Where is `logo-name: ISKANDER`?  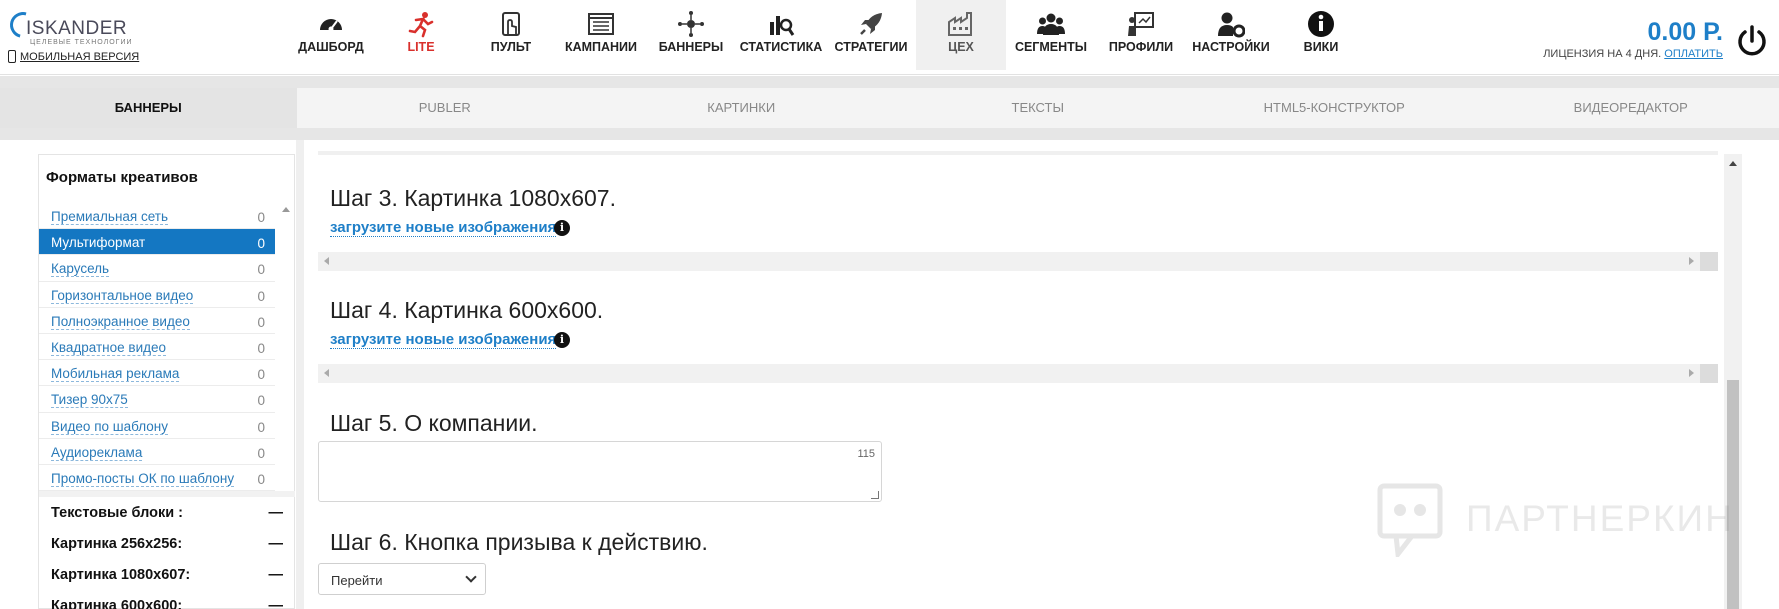 logo-name: ISKANDER is located at coordinates (77, 28).